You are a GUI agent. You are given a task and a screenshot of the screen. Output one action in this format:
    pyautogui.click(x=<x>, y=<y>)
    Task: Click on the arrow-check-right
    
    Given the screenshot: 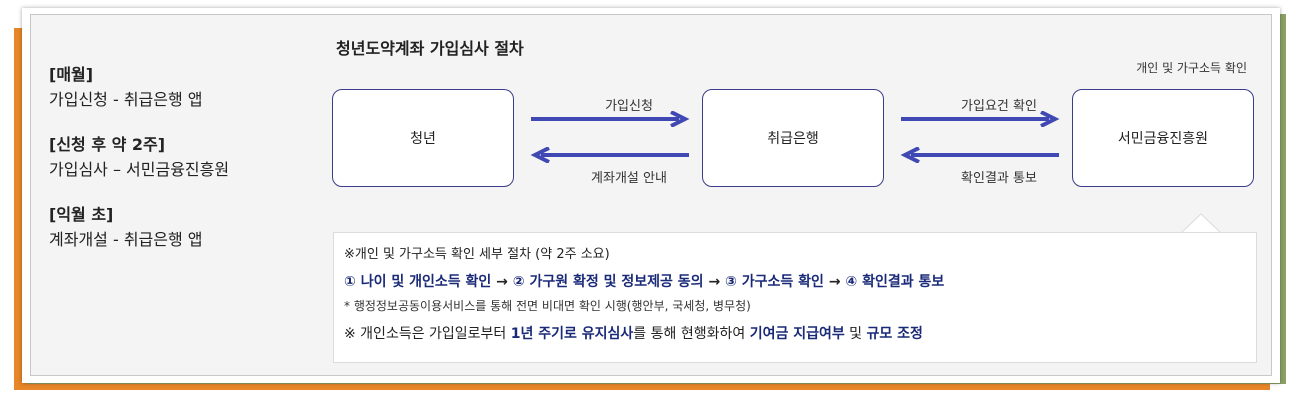 What is the action you would take?
    pyautogui.click(x=980, y=119)
    